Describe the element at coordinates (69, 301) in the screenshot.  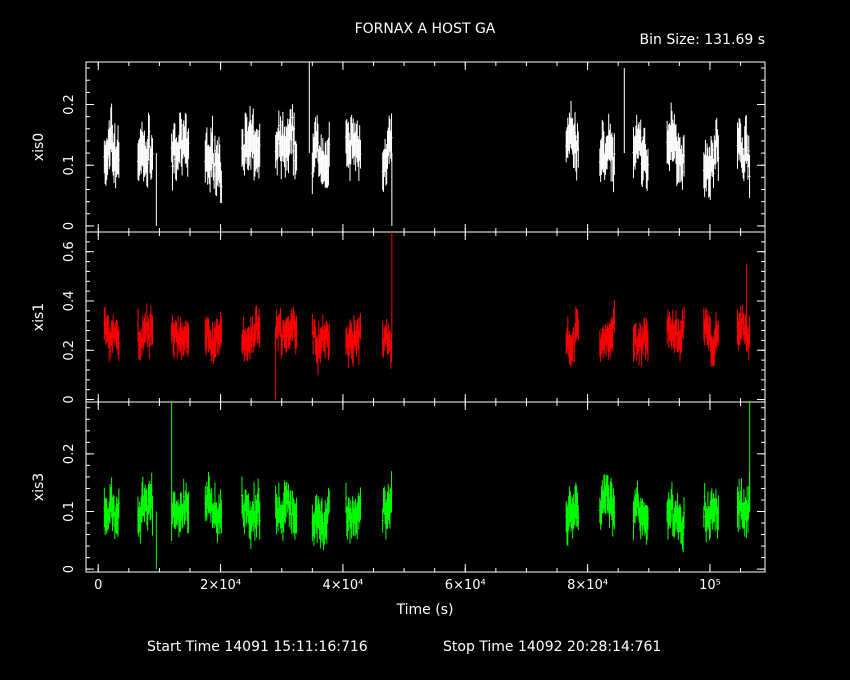
I see `y-tick-label: 0.4` at that location.